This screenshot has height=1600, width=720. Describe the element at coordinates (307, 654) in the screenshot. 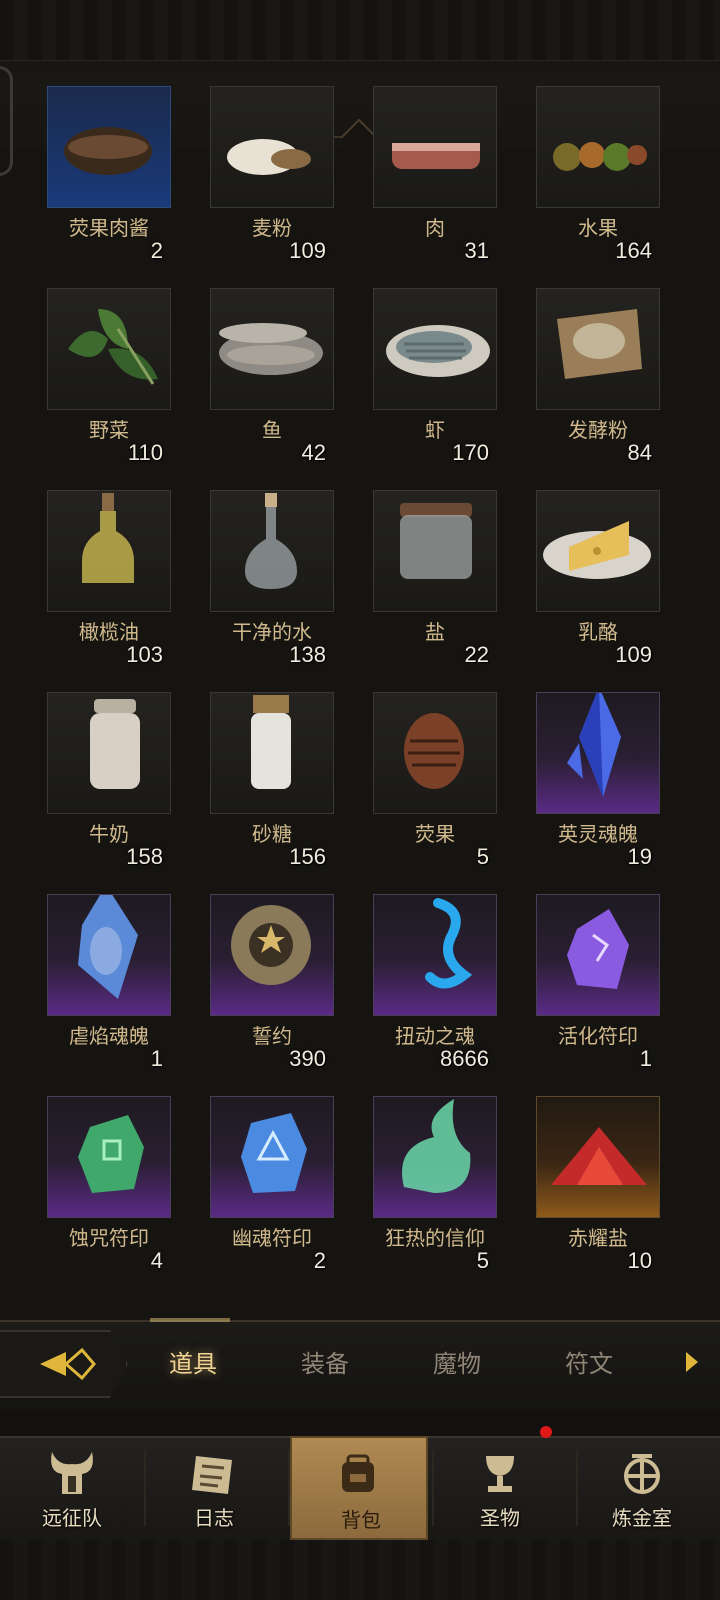

I see `item-count: 138` at that location.